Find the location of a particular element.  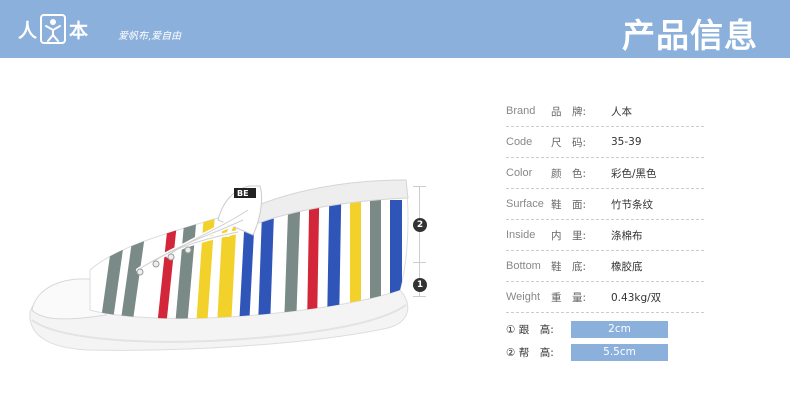

upper-height-row: ② 帮 高: 5.5cm is located at coordinates (587, 352).